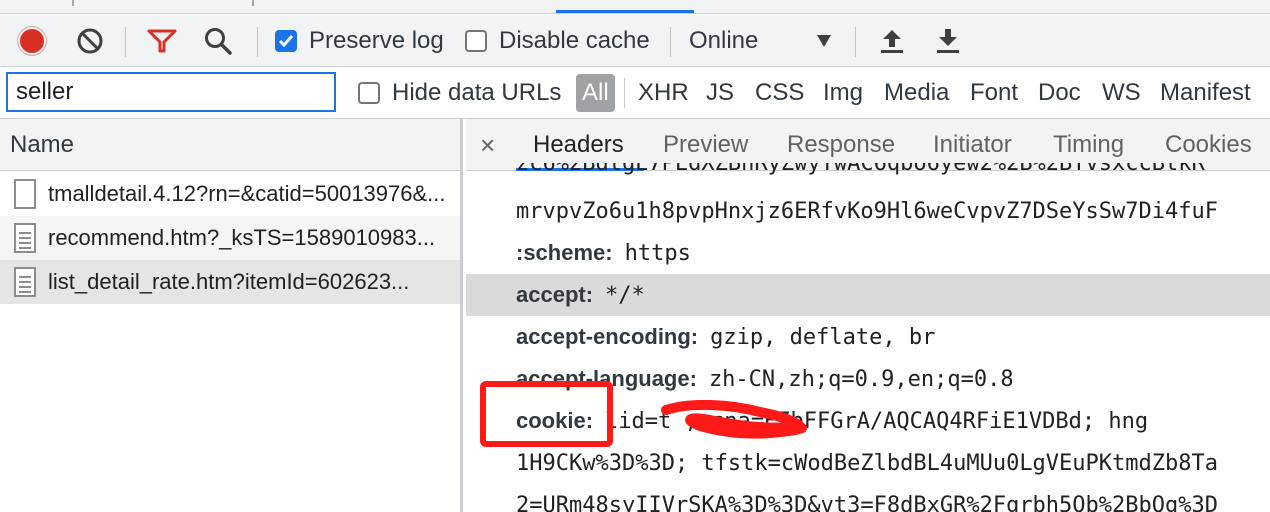 This screenshot has width=1270, height=512. Describe the element at coordinates (171, 92) in the screenshot. I see `filter-input` at that location.